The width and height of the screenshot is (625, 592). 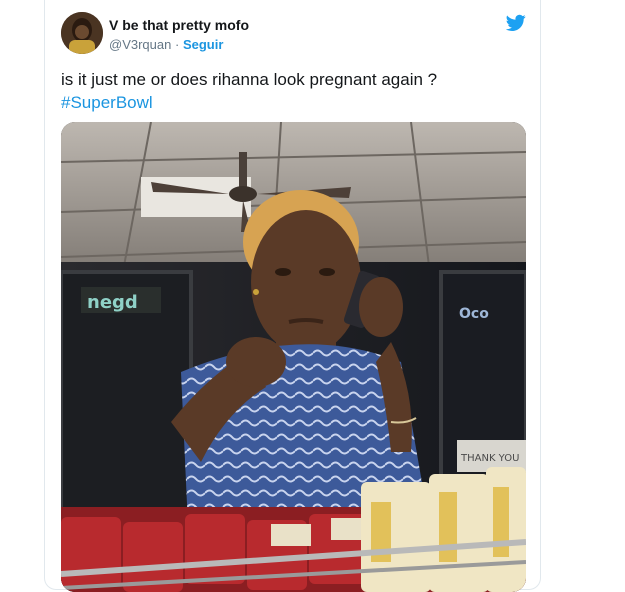 I want to click on follow-button: Seguir, so click(x=203, y=44).